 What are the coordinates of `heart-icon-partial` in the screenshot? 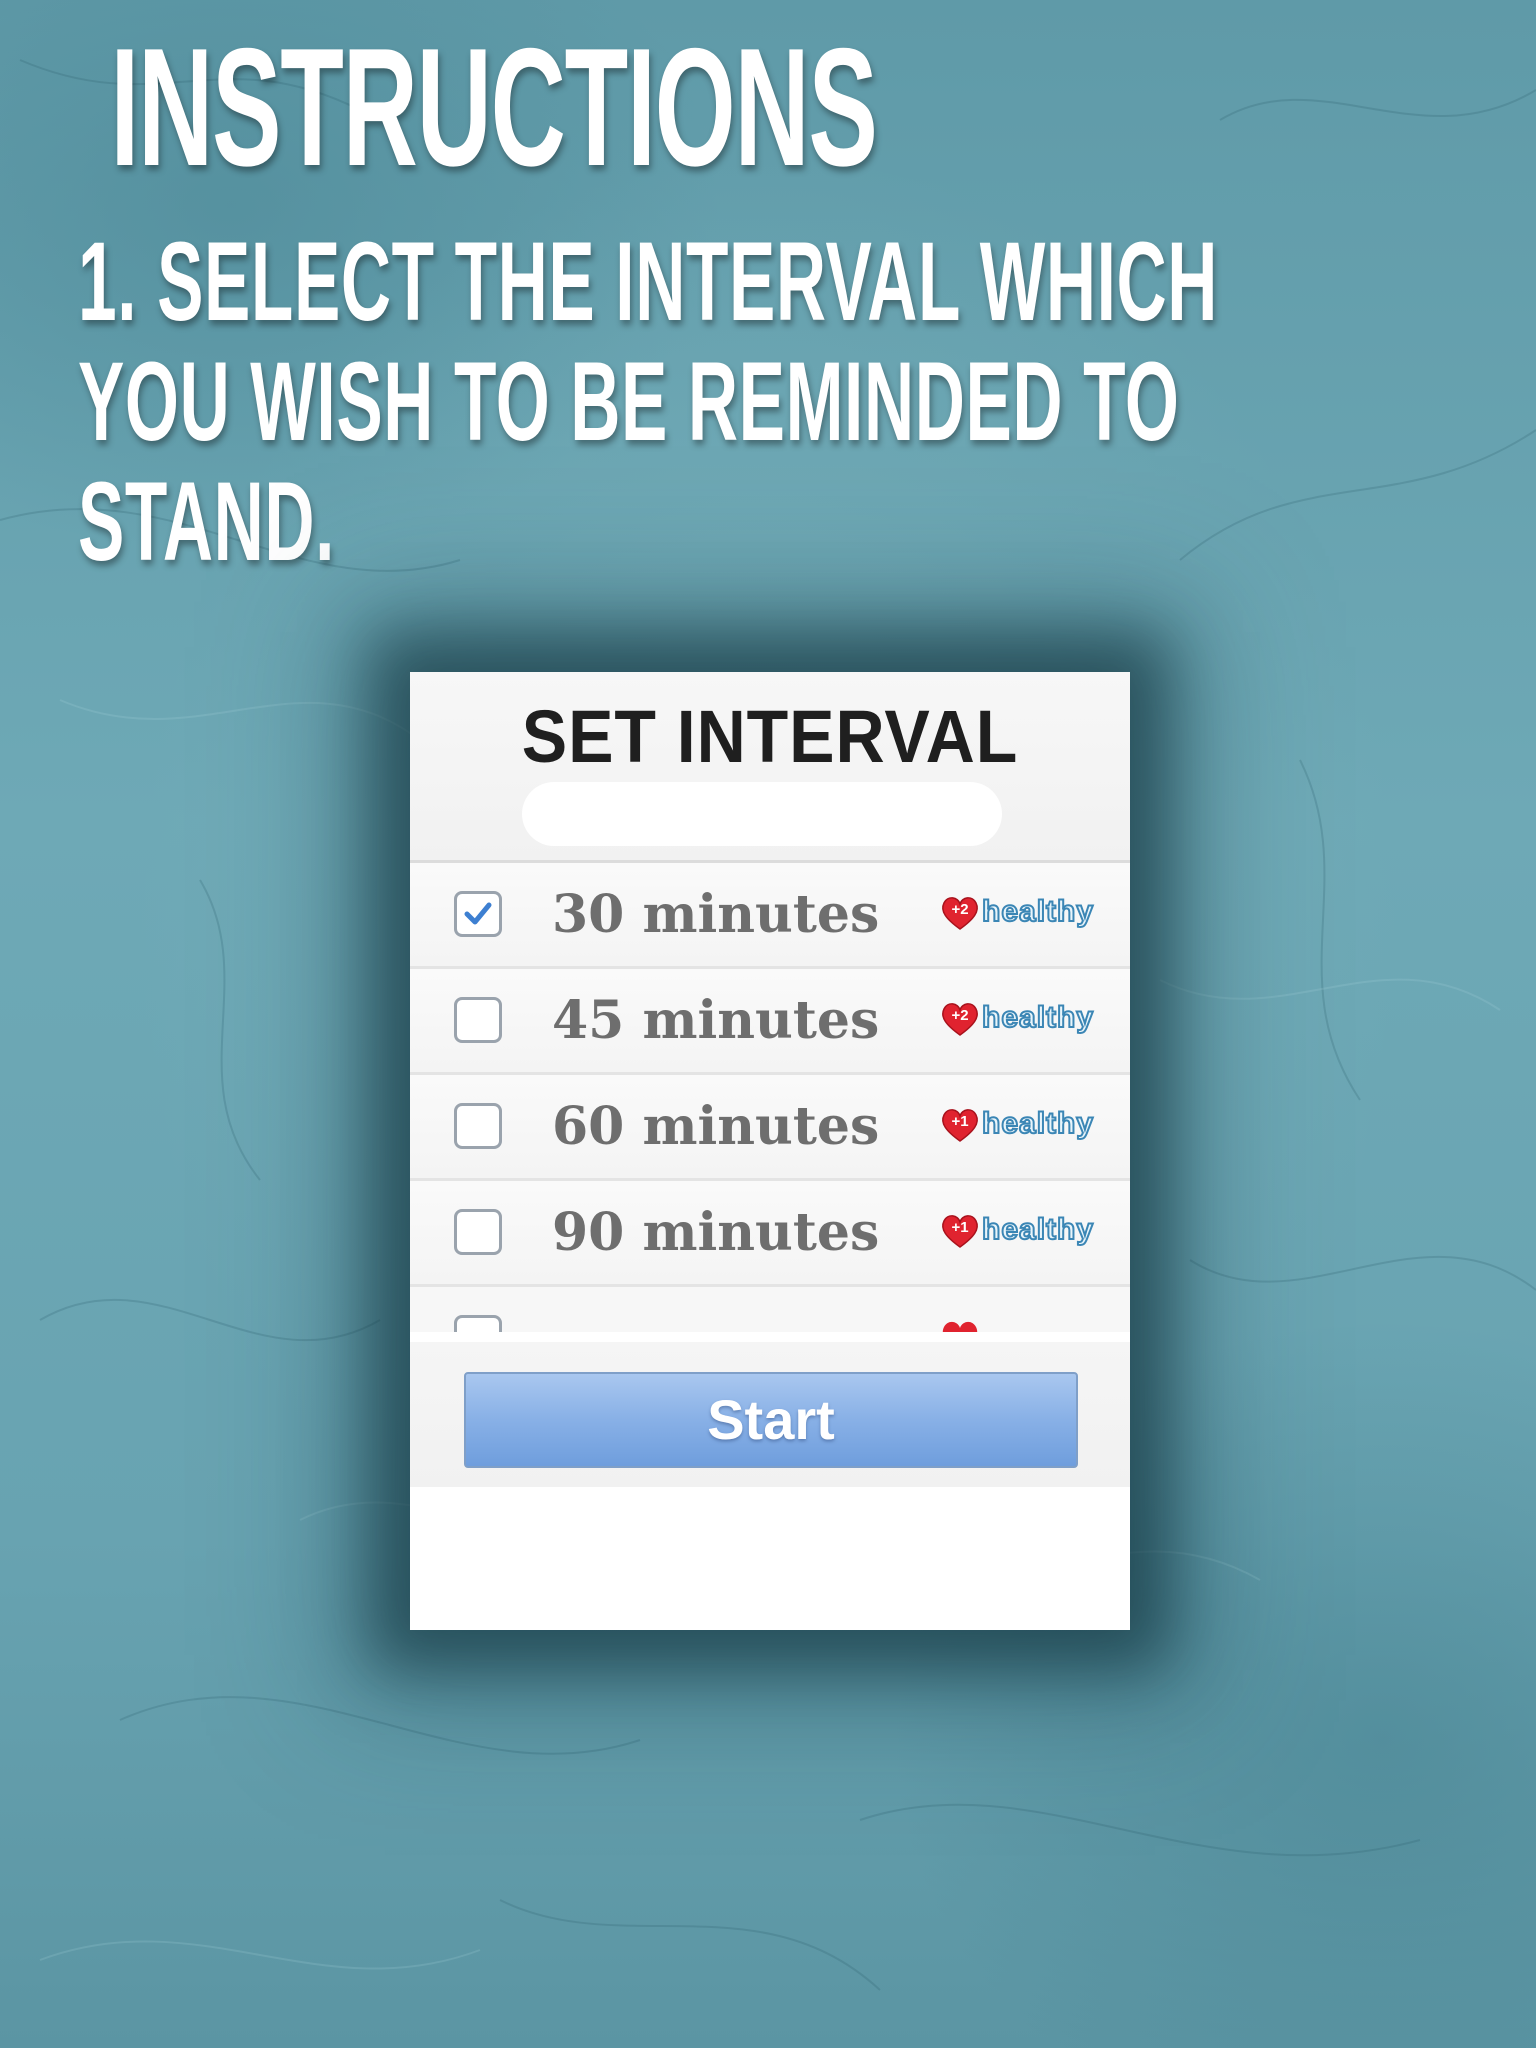 It's located at (960, 1326).